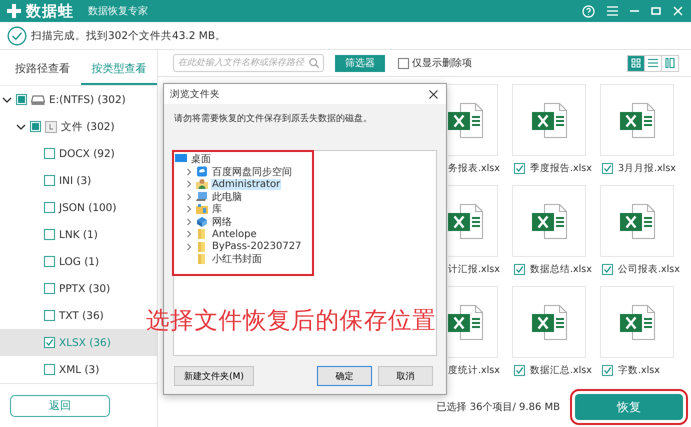 Image resolution: width=691 pixels, height=427 pixels. Describe the element at coordinates (202, 196) in the screenshot. I see `computer-icon` at that location.